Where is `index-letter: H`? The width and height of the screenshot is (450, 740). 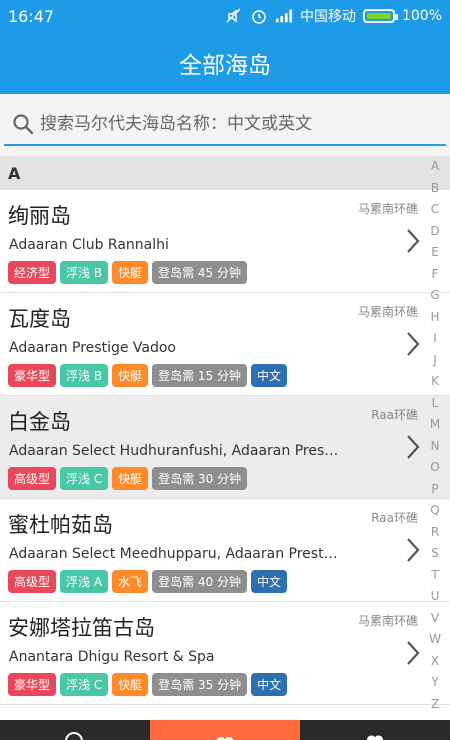 index-letter: H is located at coordinates (434, 317).